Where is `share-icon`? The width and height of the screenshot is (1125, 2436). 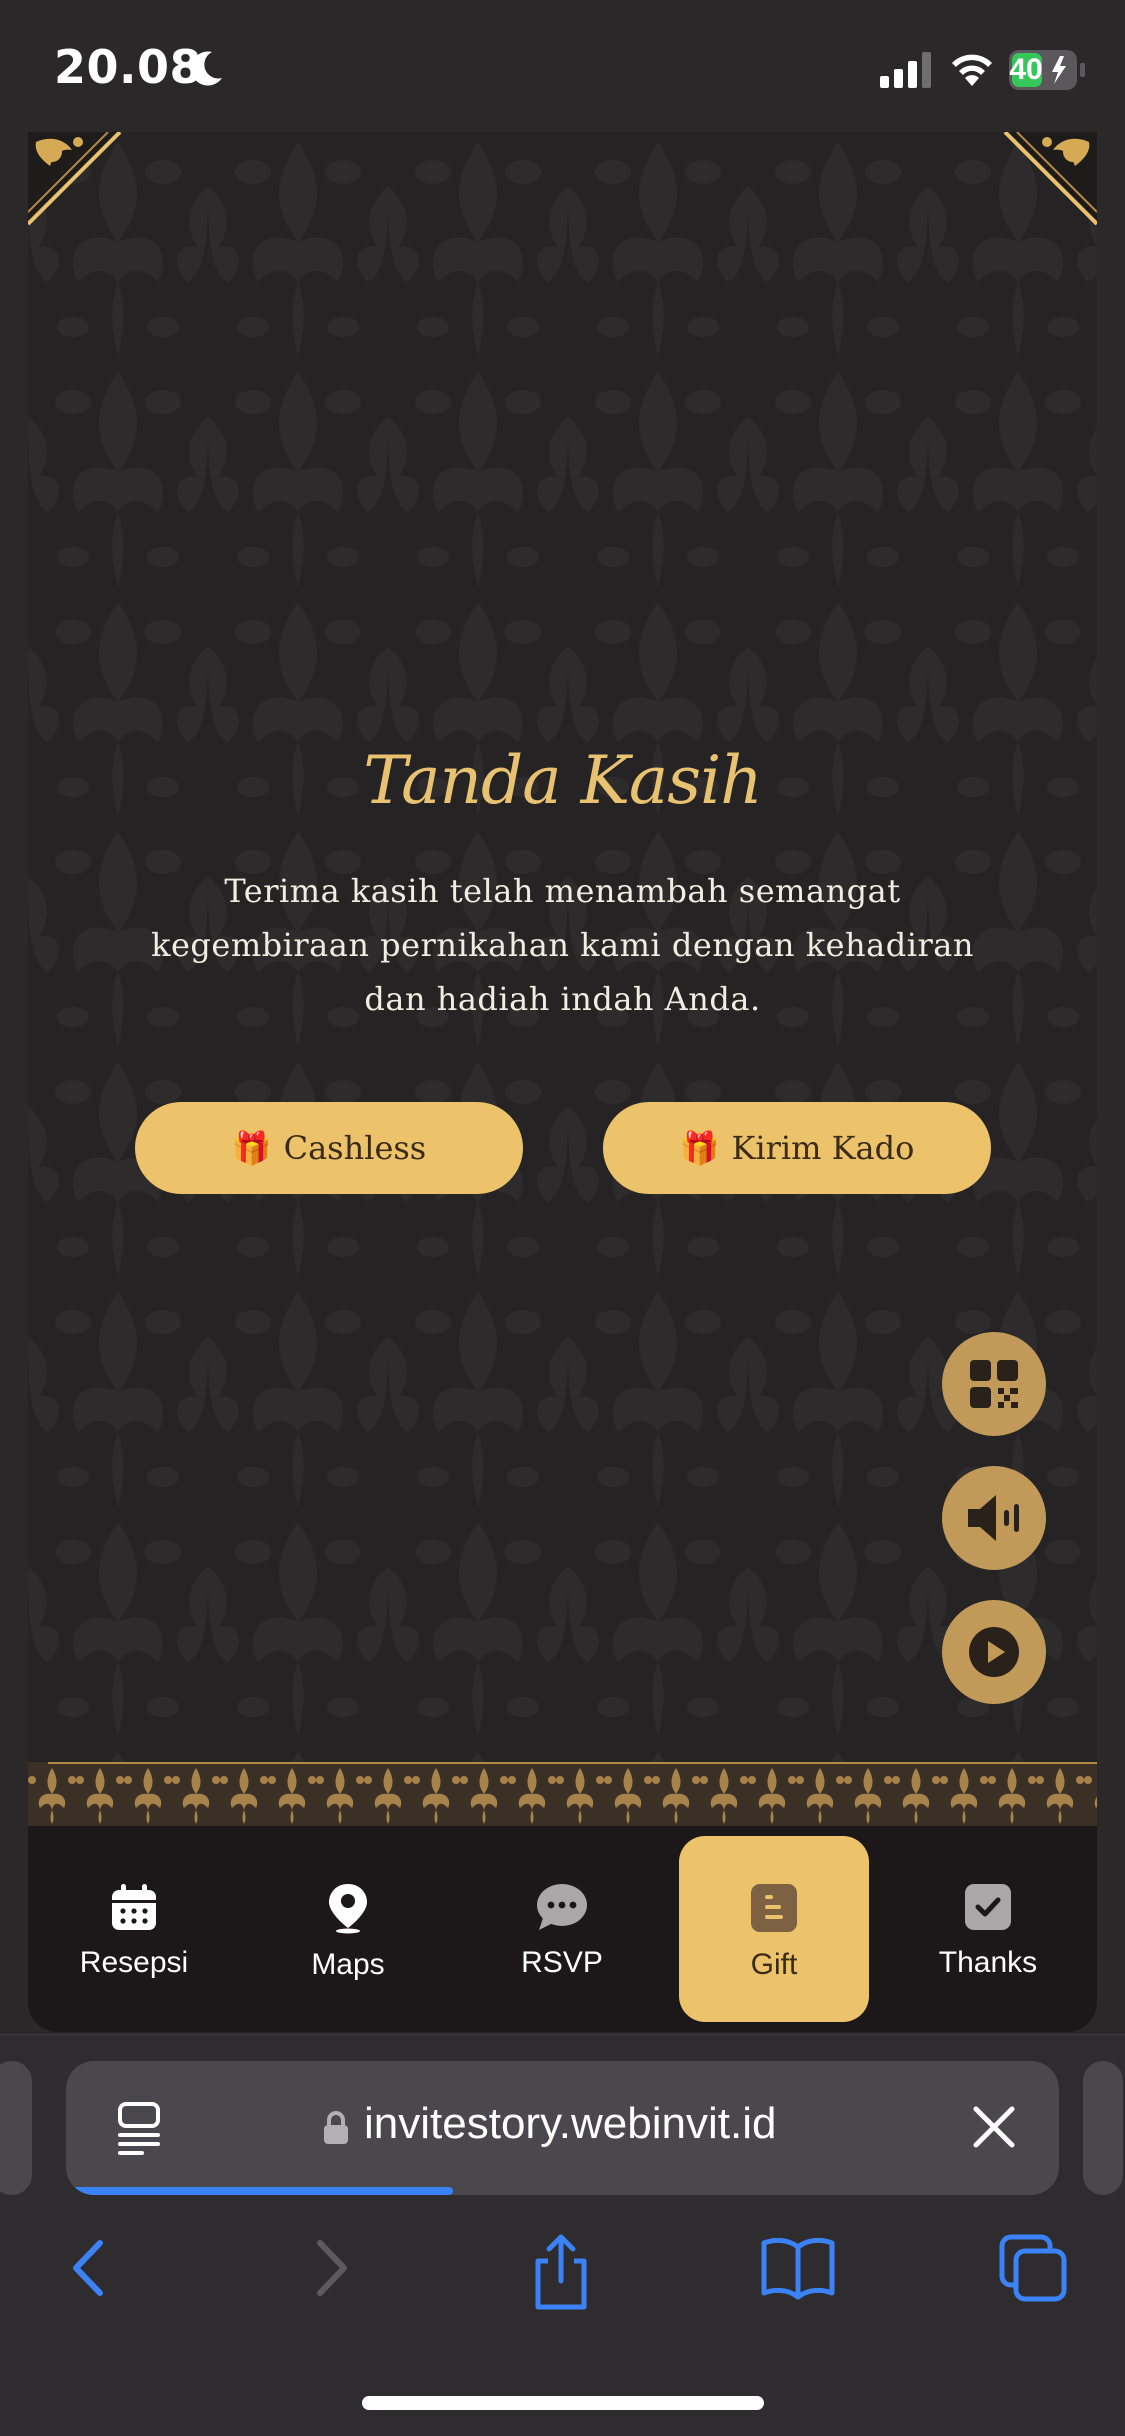
share-icon is located at coordinates (561, 2273).